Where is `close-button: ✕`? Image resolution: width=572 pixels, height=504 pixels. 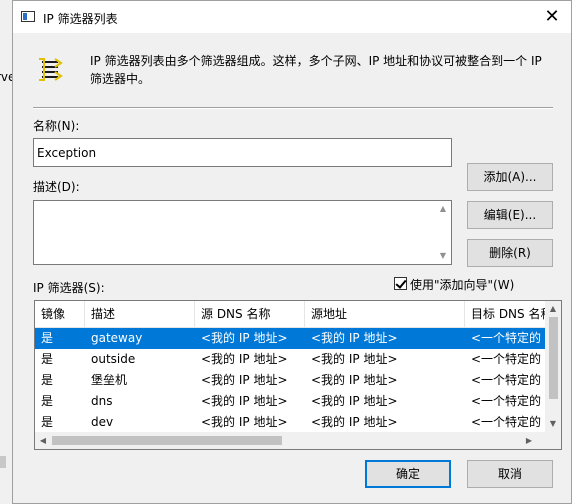
close-button: ✕ is located at coordinates (552, 17).